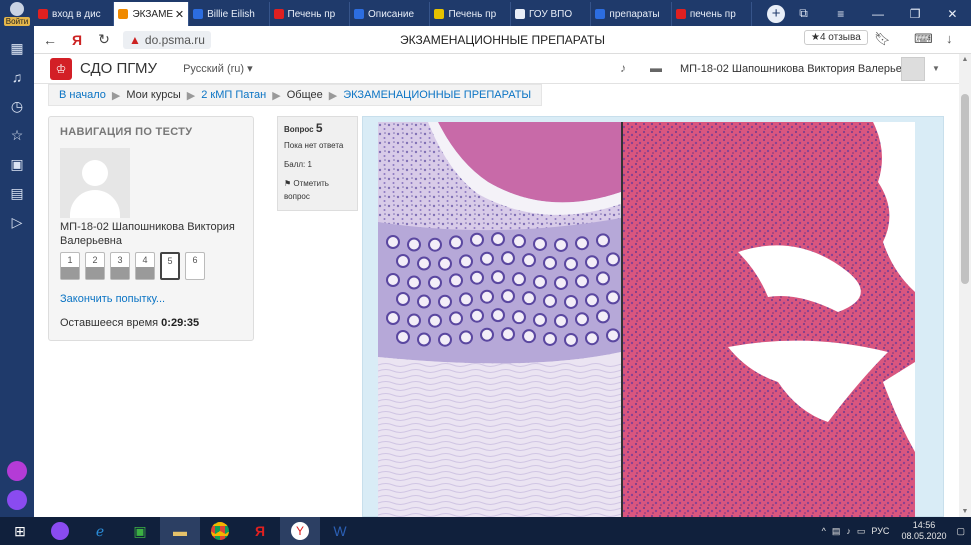 The width and height of the screenshot is (971, 545). I want to click on history-icon: ◷, so click(17, 106).